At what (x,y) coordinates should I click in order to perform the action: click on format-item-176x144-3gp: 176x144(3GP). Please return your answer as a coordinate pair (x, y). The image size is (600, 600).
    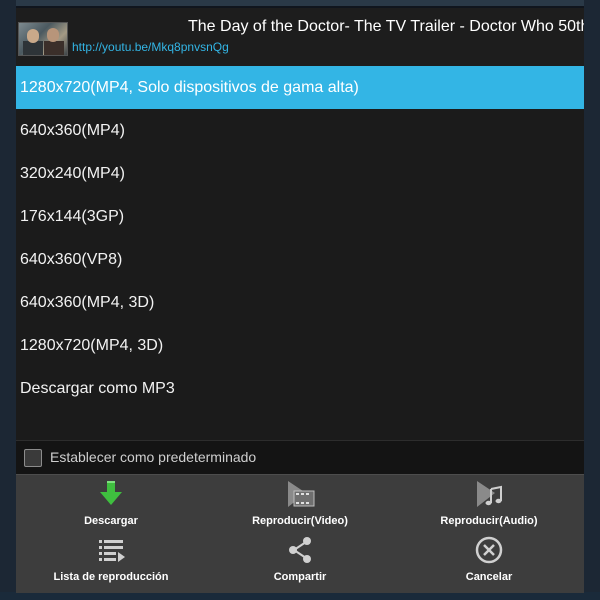
    Looking at the image, I should click on (300, 216).